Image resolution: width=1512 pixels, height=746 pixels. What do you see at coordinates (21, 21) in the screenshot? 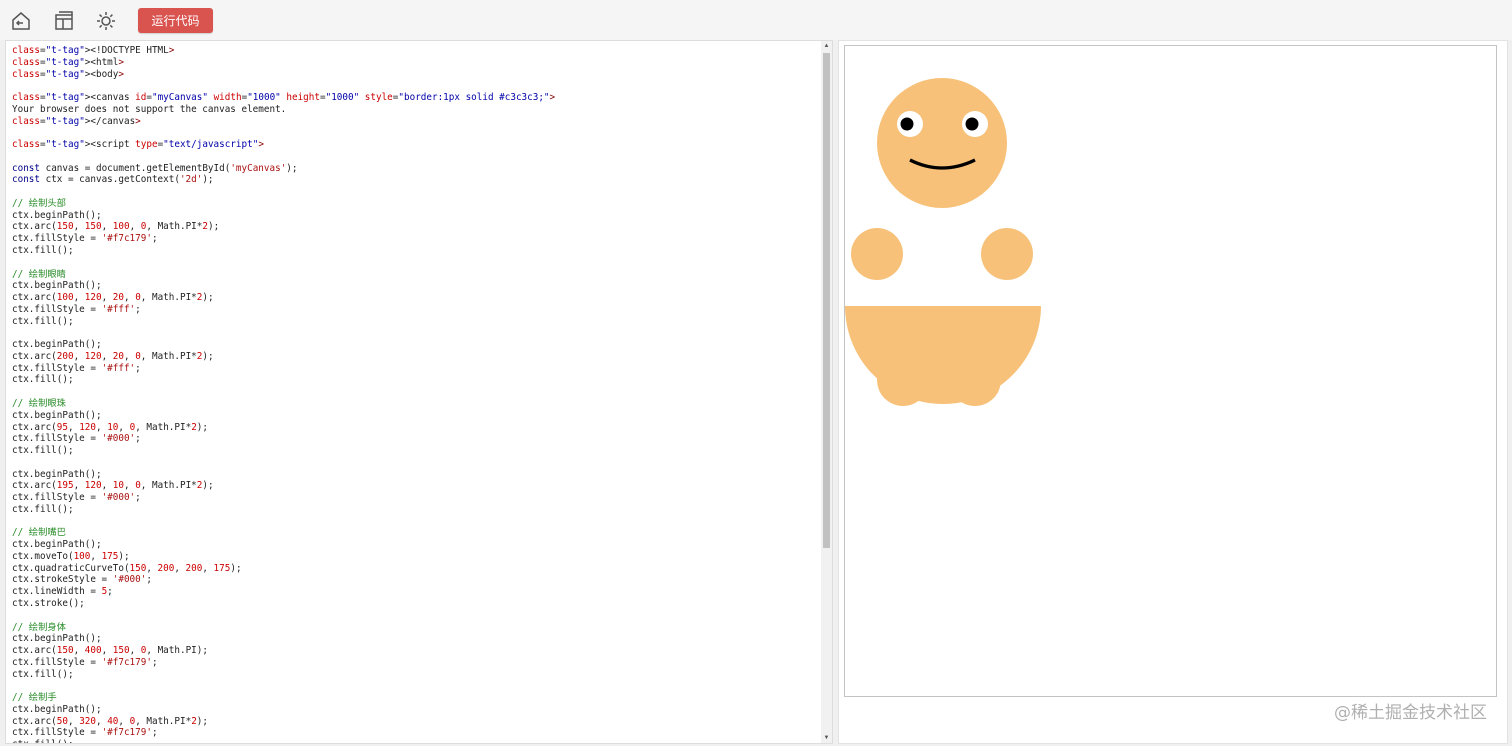
I see `home-back-icon` at bounding box center [21, 21].